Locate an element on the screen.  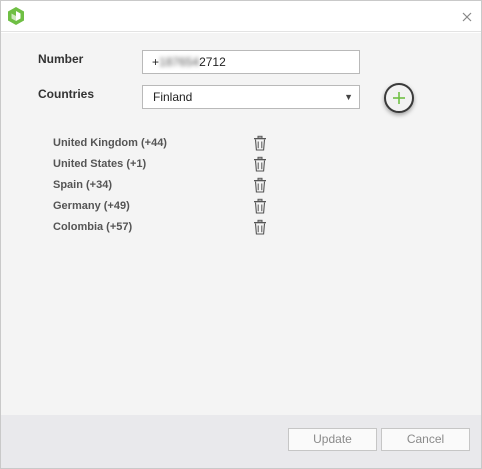
number-prefix: + is located at coordinates (156, 62).